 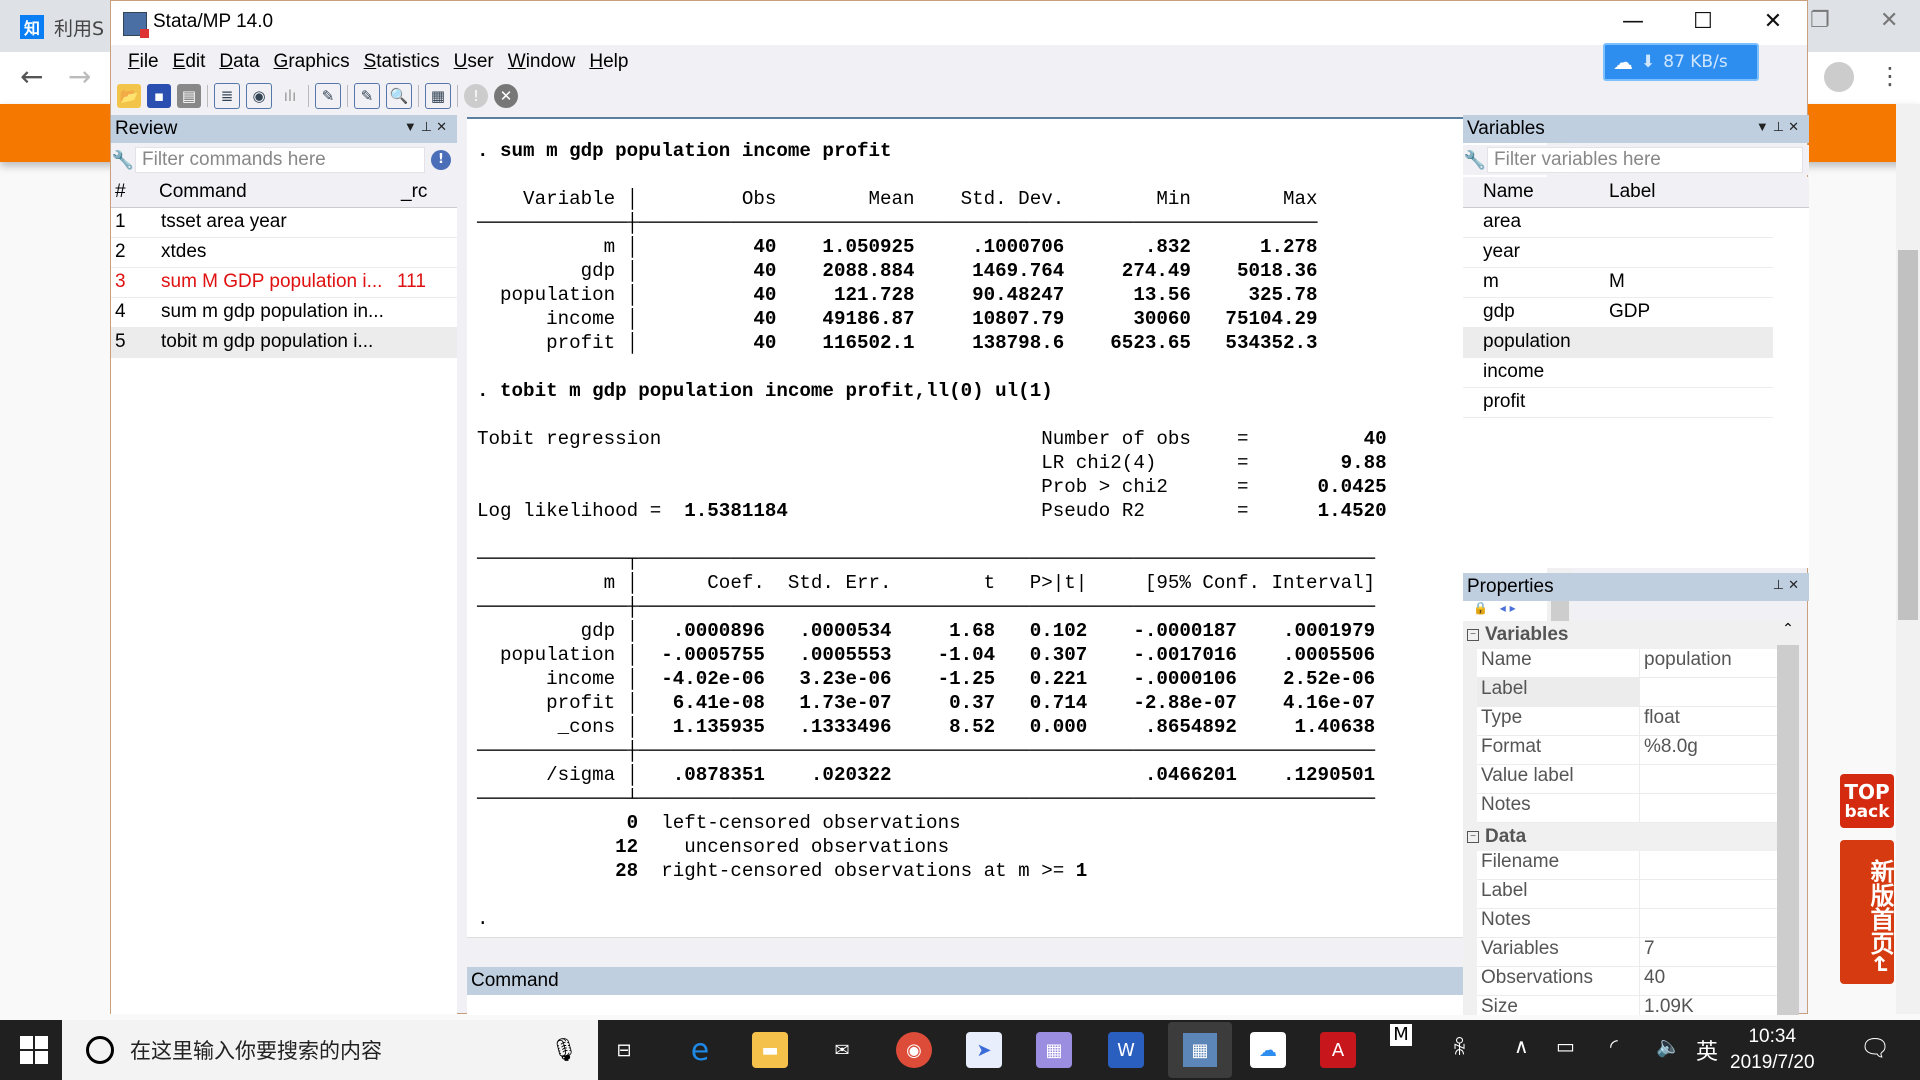 I want to click on browser-menu-icon: ⋮, so click(x=1890, y=76).